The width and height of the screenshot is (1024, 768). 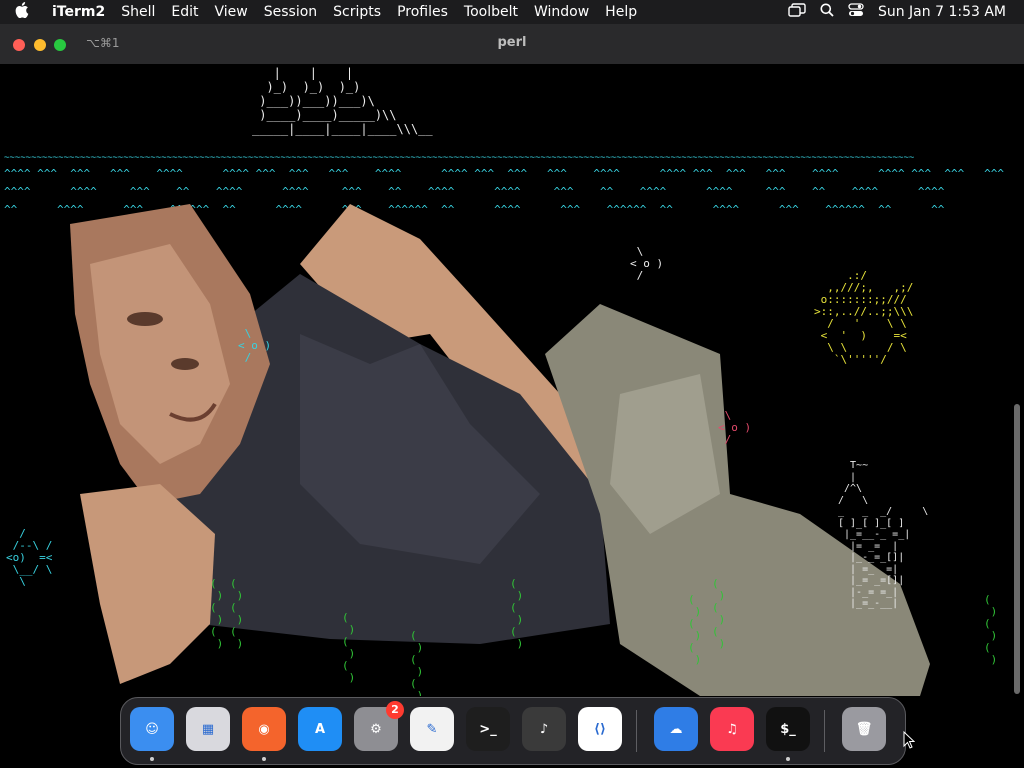 What do you see at coordinates (621, 12) in the screenshot?
I see `menu-help: Help` at bounding box center [621, 12].